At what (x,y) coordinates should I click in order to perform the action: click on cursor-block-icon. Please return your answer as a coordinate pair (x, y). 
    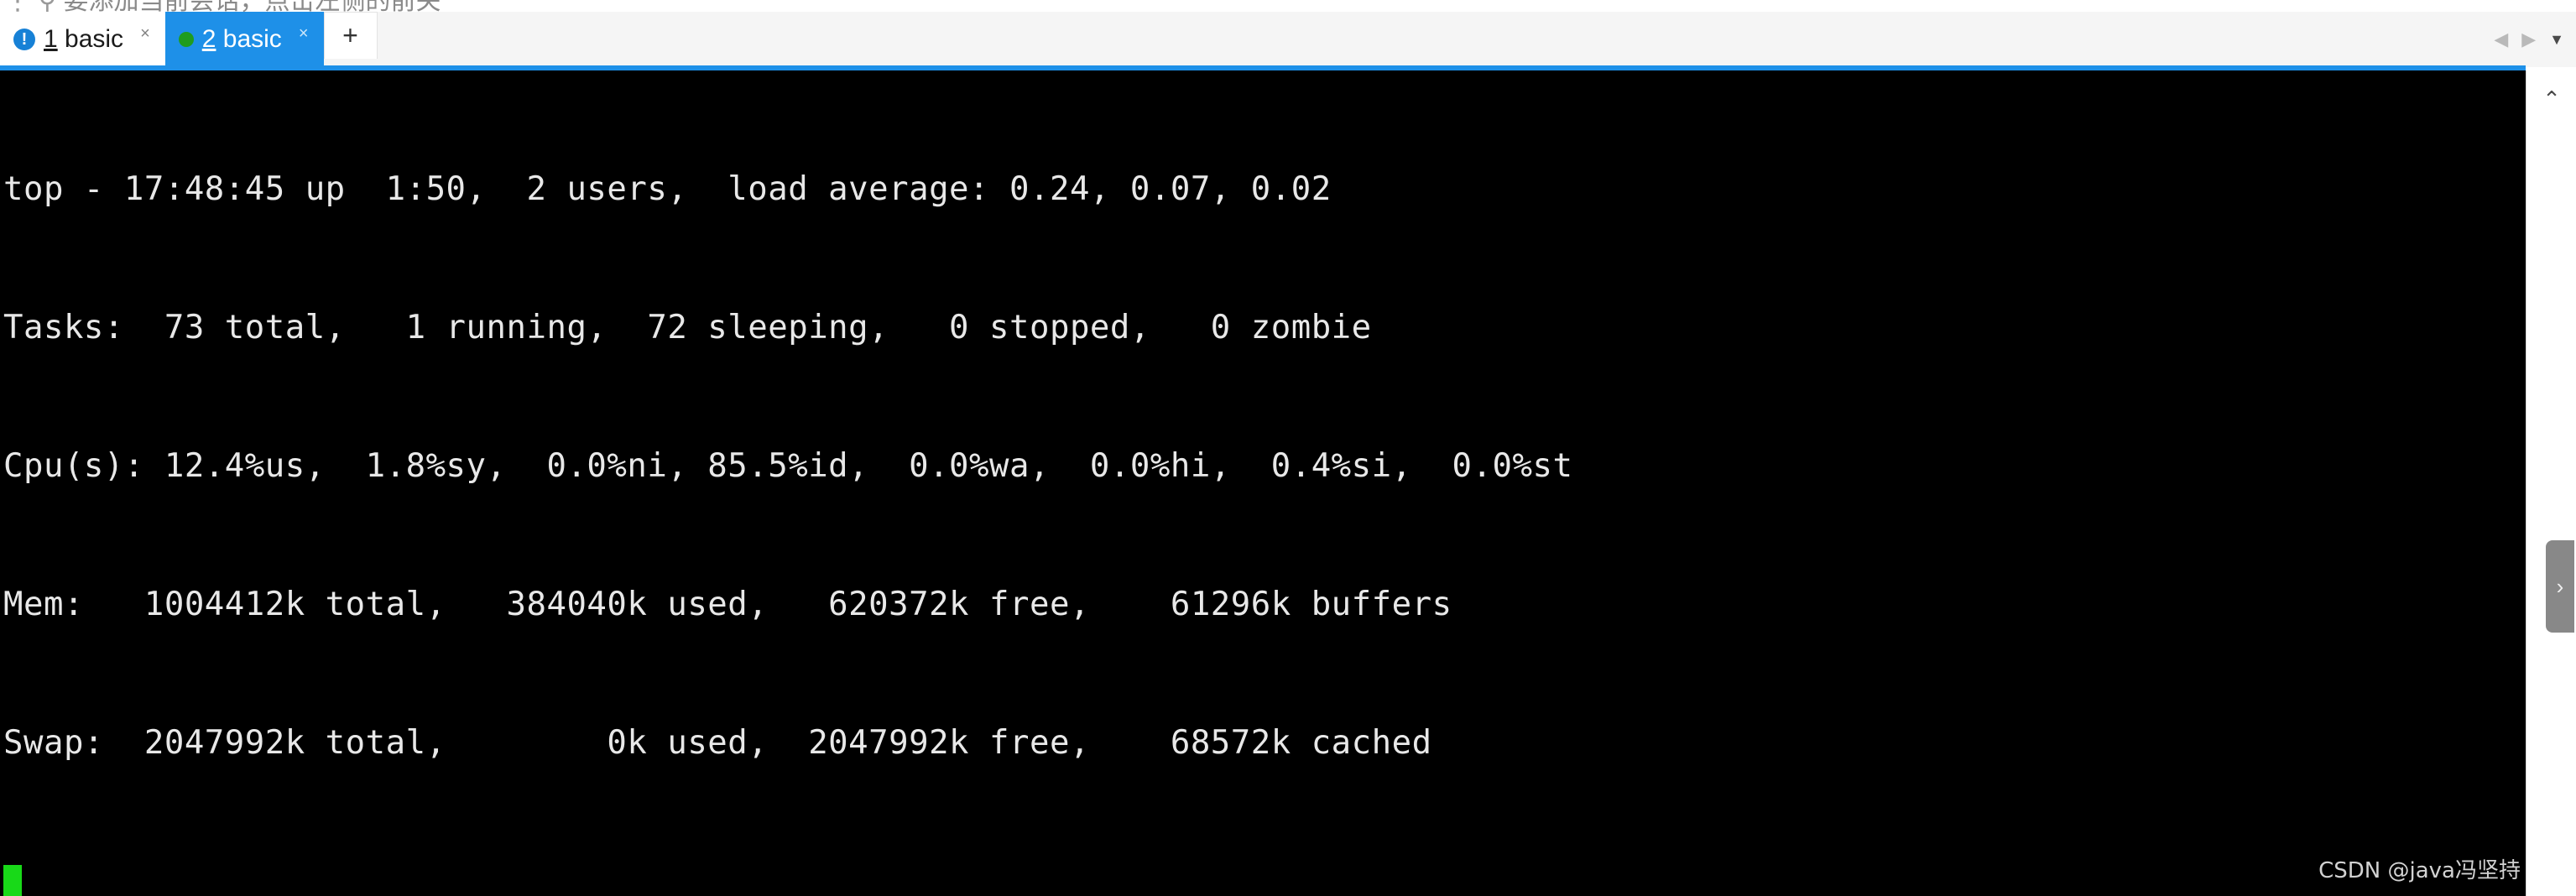
    Looking at the image, I should click on (12, 881).